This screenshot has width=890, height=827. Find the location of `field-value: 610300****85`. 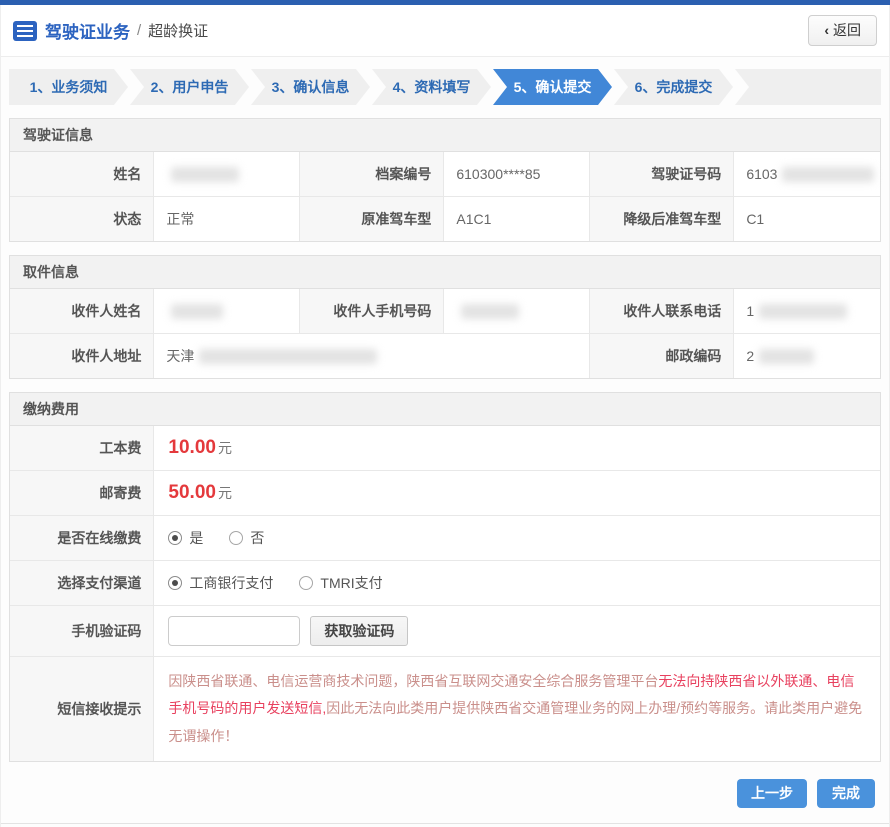

field-value: 610300****85 is located at coordinates (517, 174).